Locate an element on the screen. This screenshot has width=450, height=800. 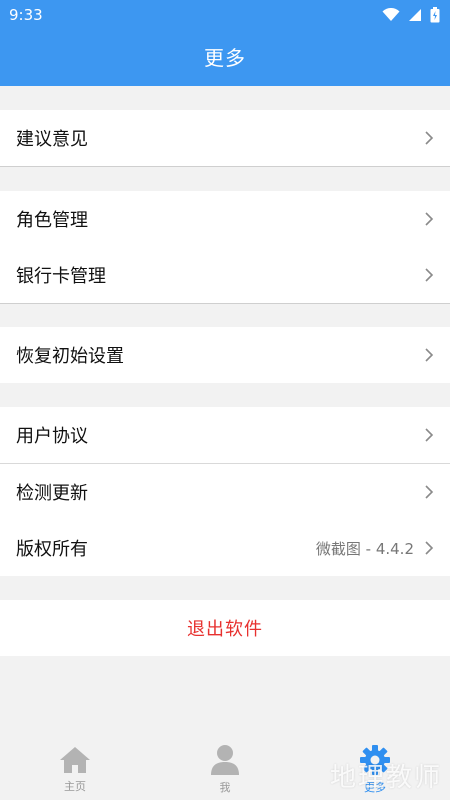
version-text: 微截图 - 4.4.2 is located at coordinates (364, 548).